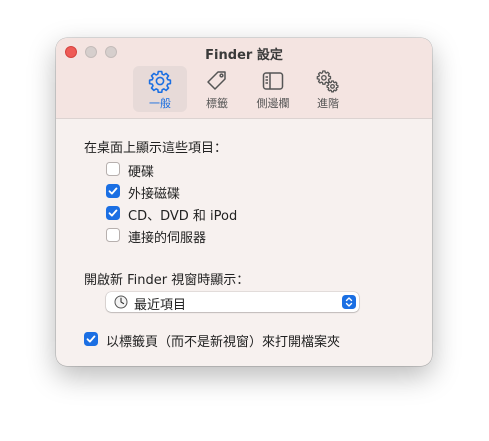 Image resolution: width=489 pixels, height=441 pixels. Describe the element at coordinates (232, 302) in the screenshot. I see `new-window-popup-button: 最近項目` at that location.